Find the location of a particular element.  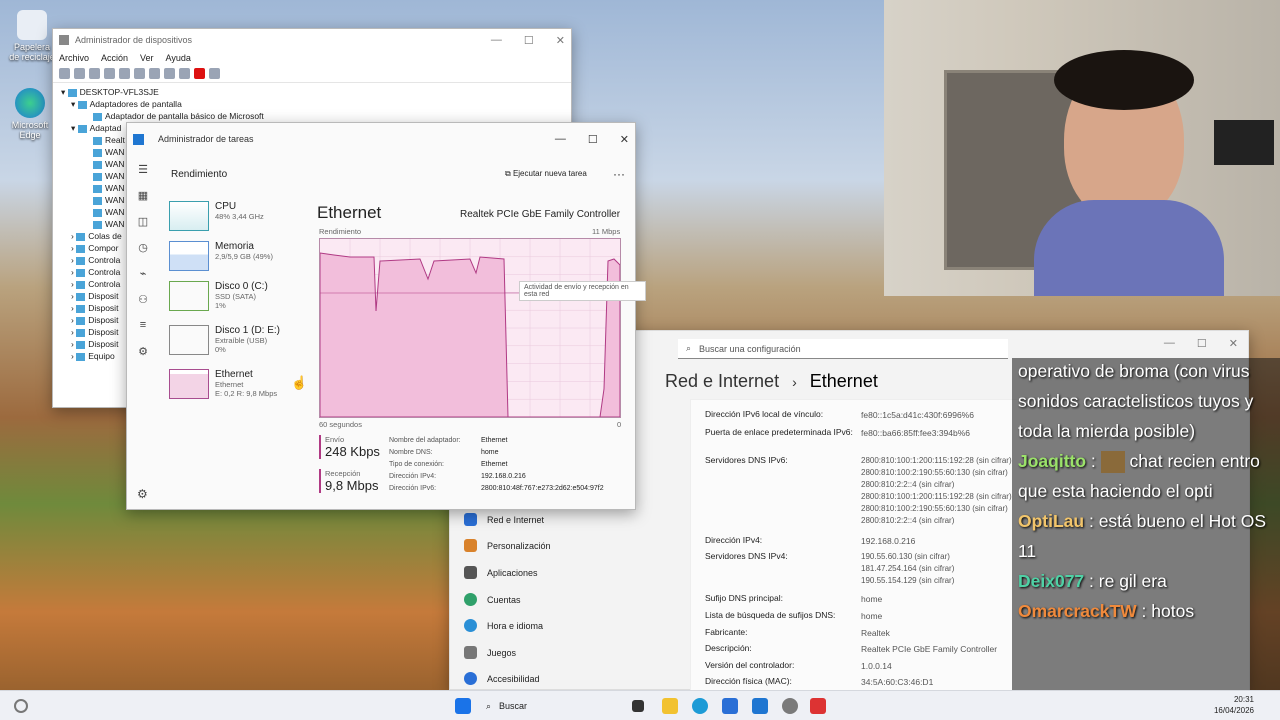

properties-icon is located at coordinates (109, 73).